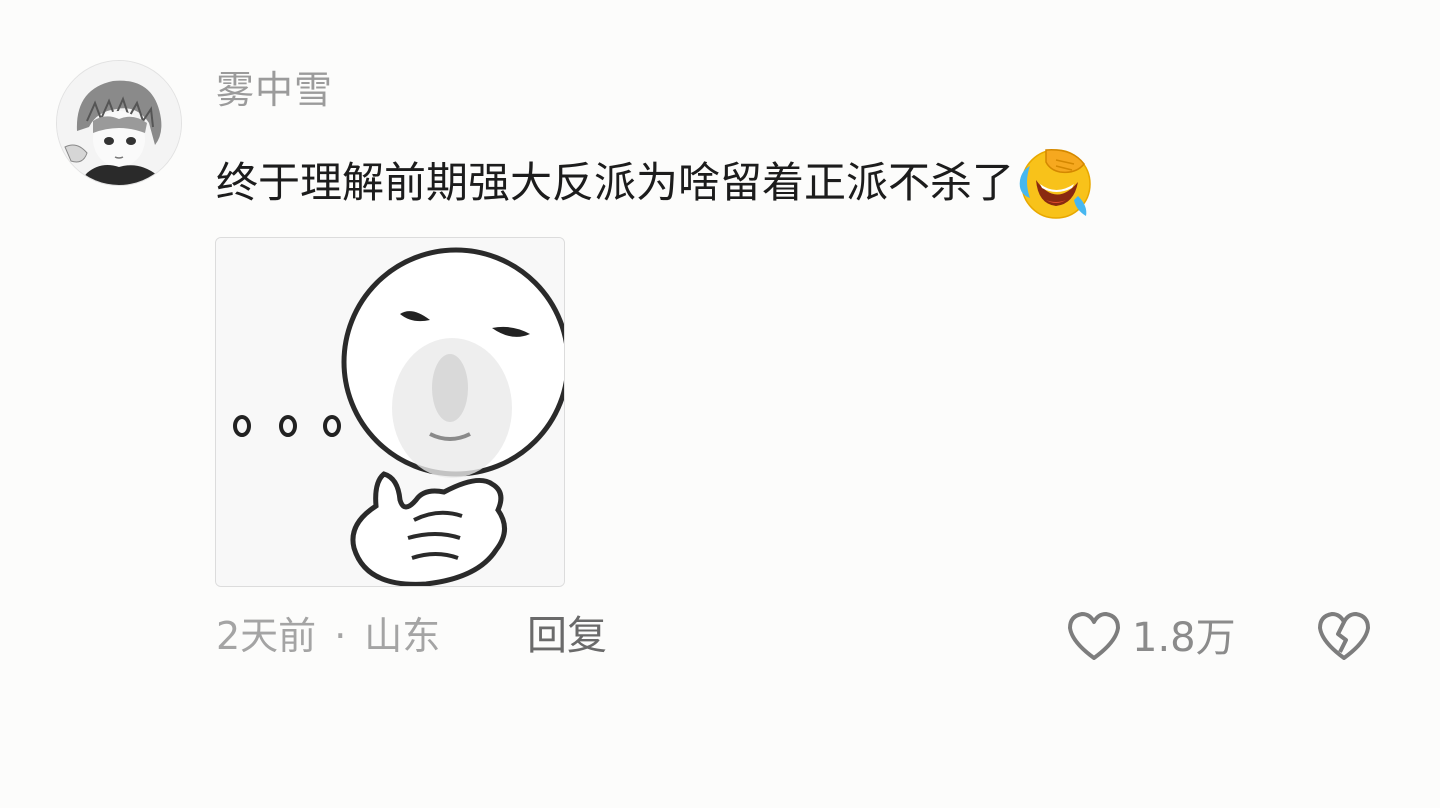  I want to click on reply-button: 回复, so click(567, 636).